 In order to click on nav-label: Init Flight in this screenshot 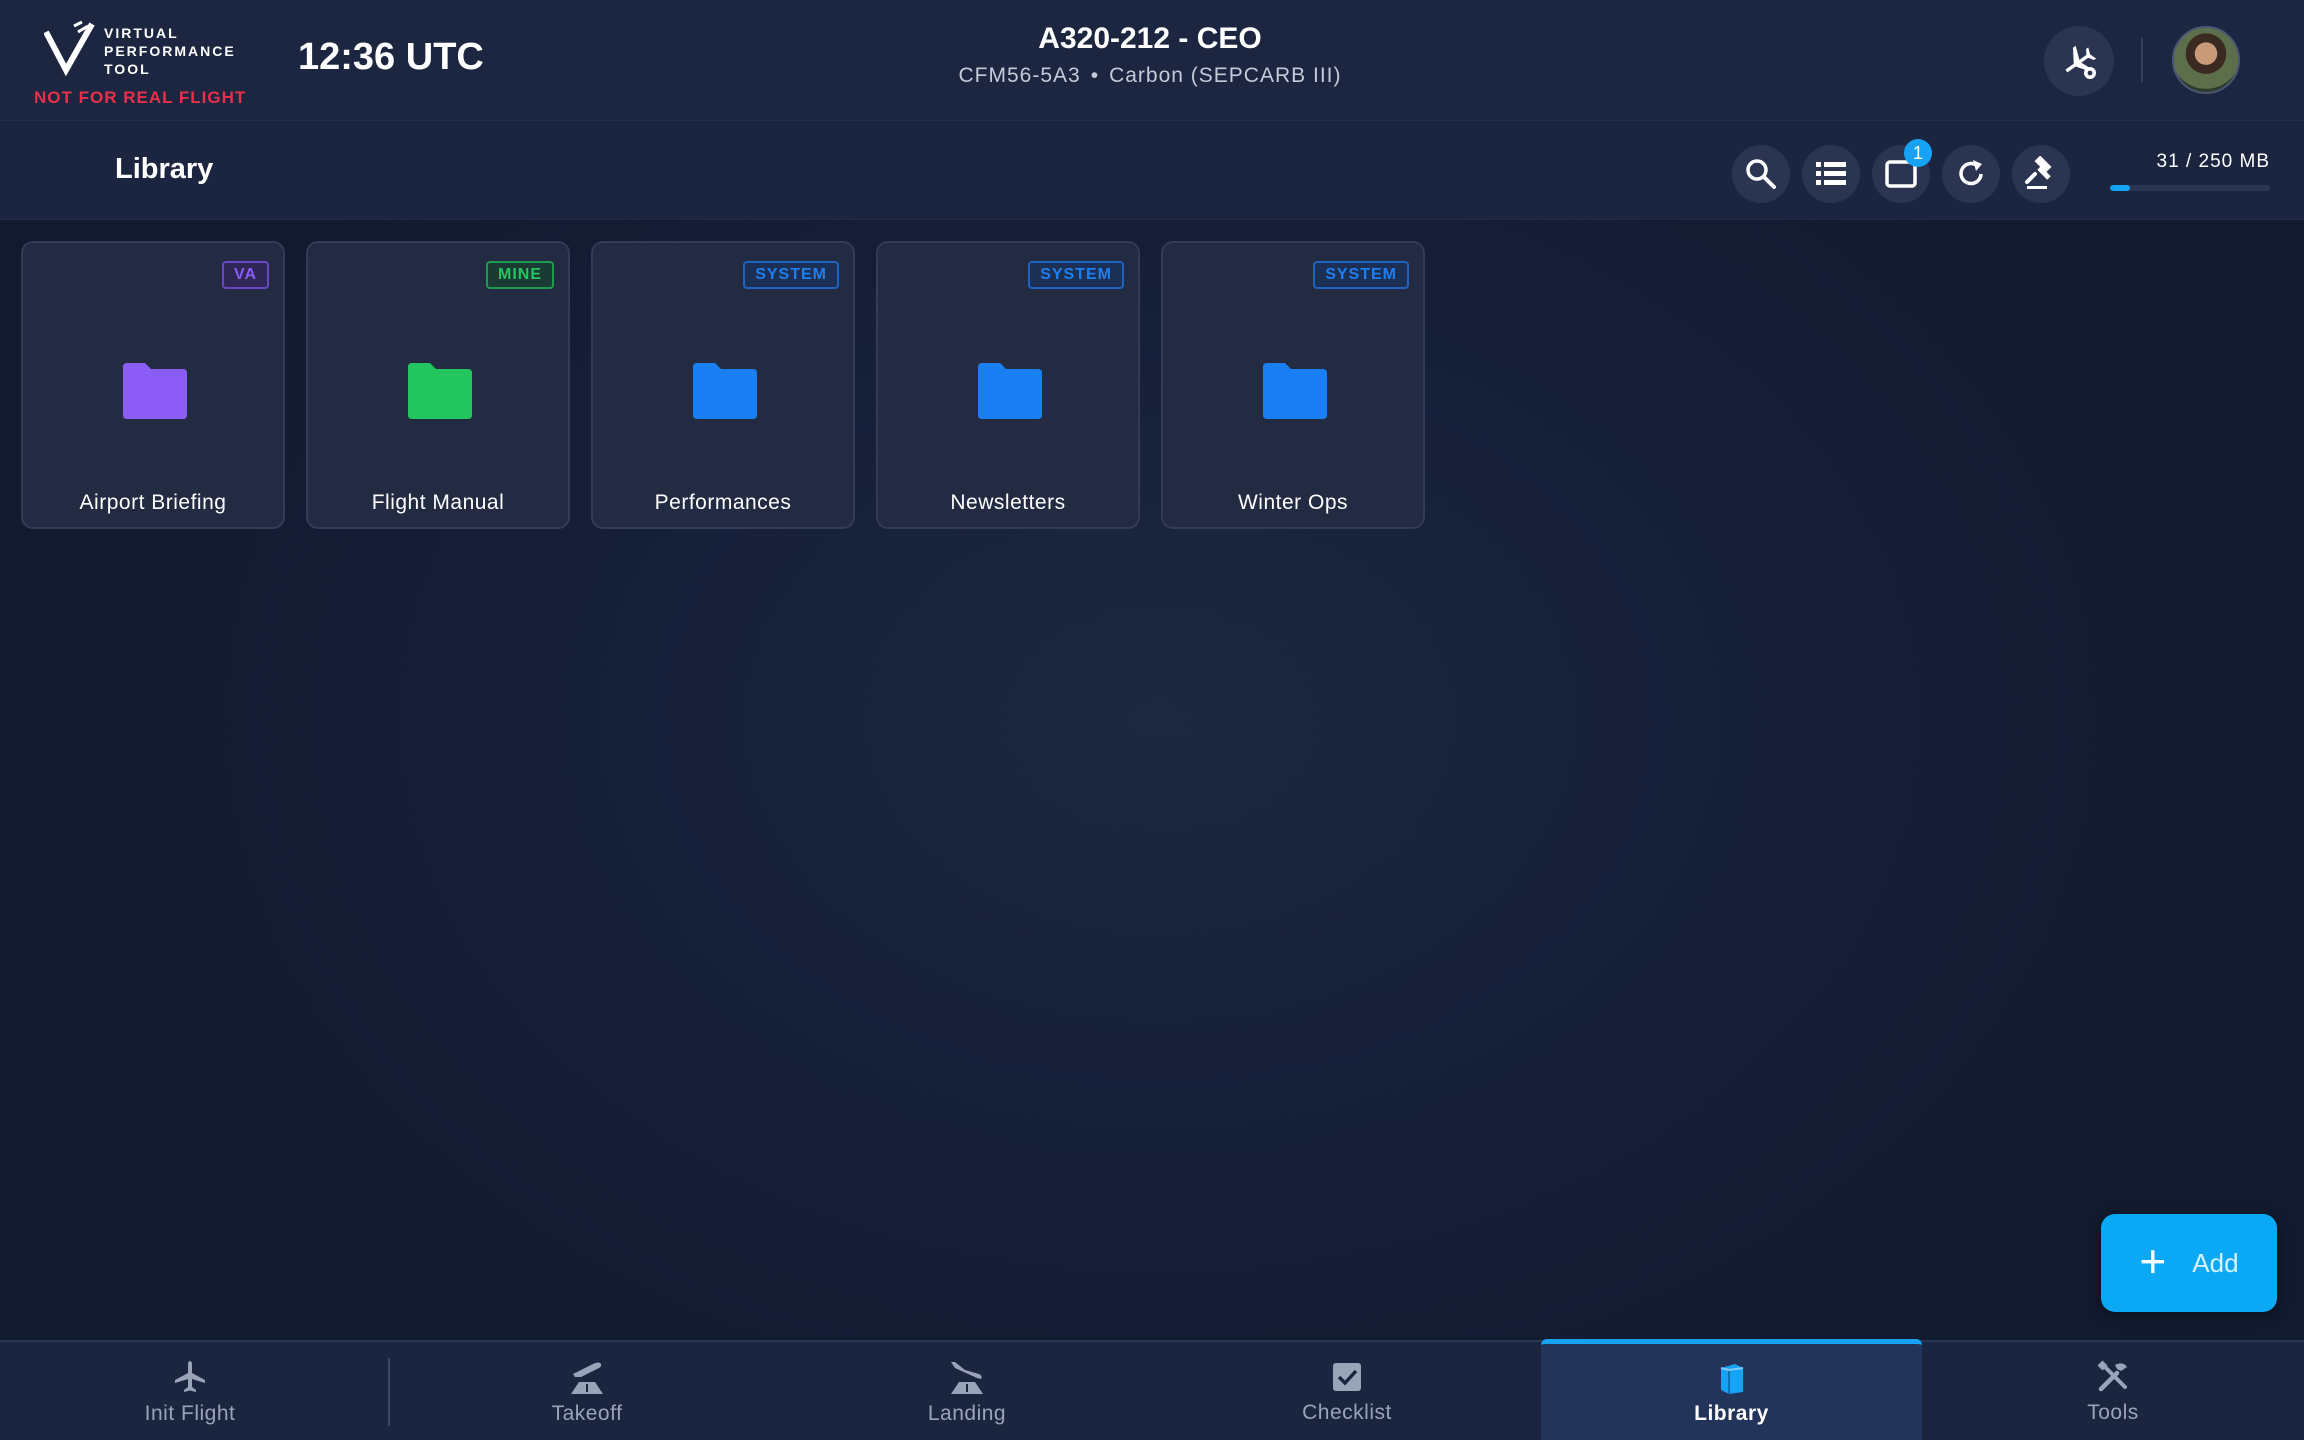, I will do `click(190, 1413)`.